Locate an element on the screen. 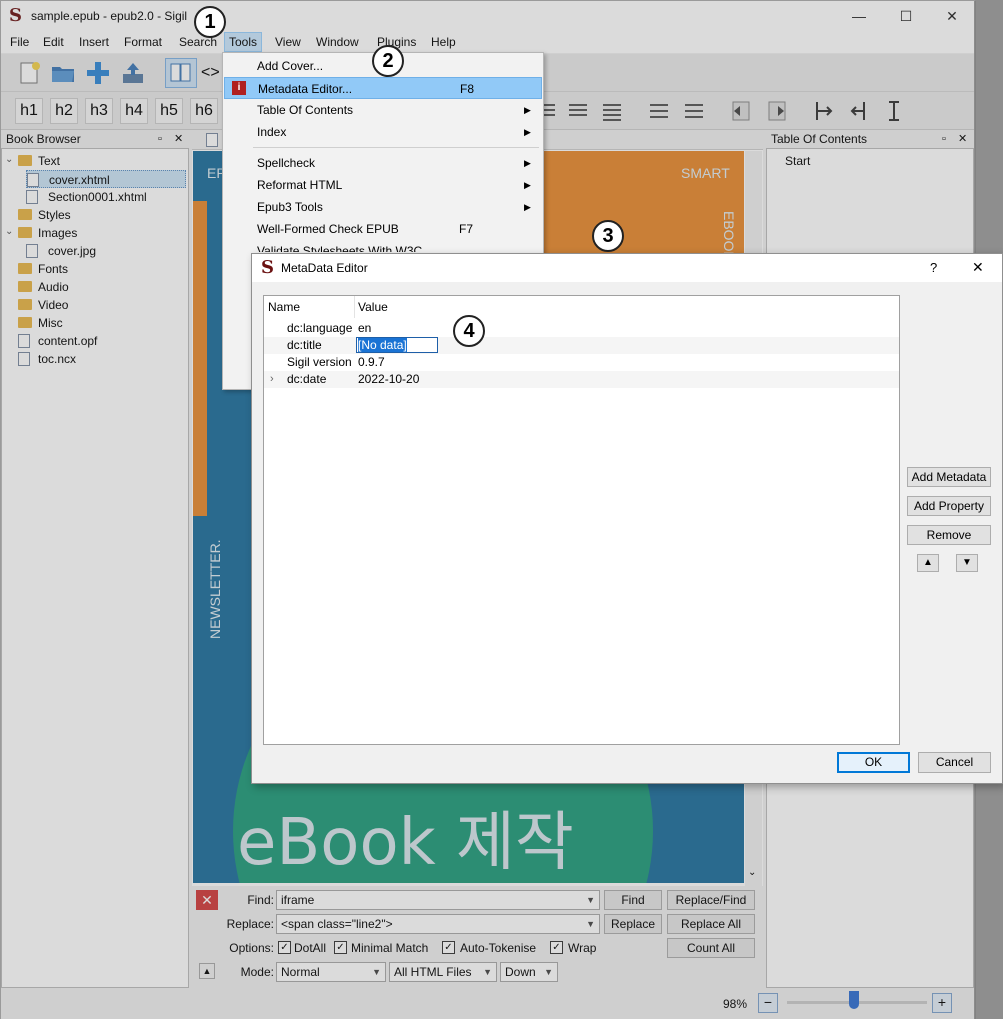 The height and width of the screenshot is (1019, 1003). row-name: dc:title is located at coordinates (304, 345).